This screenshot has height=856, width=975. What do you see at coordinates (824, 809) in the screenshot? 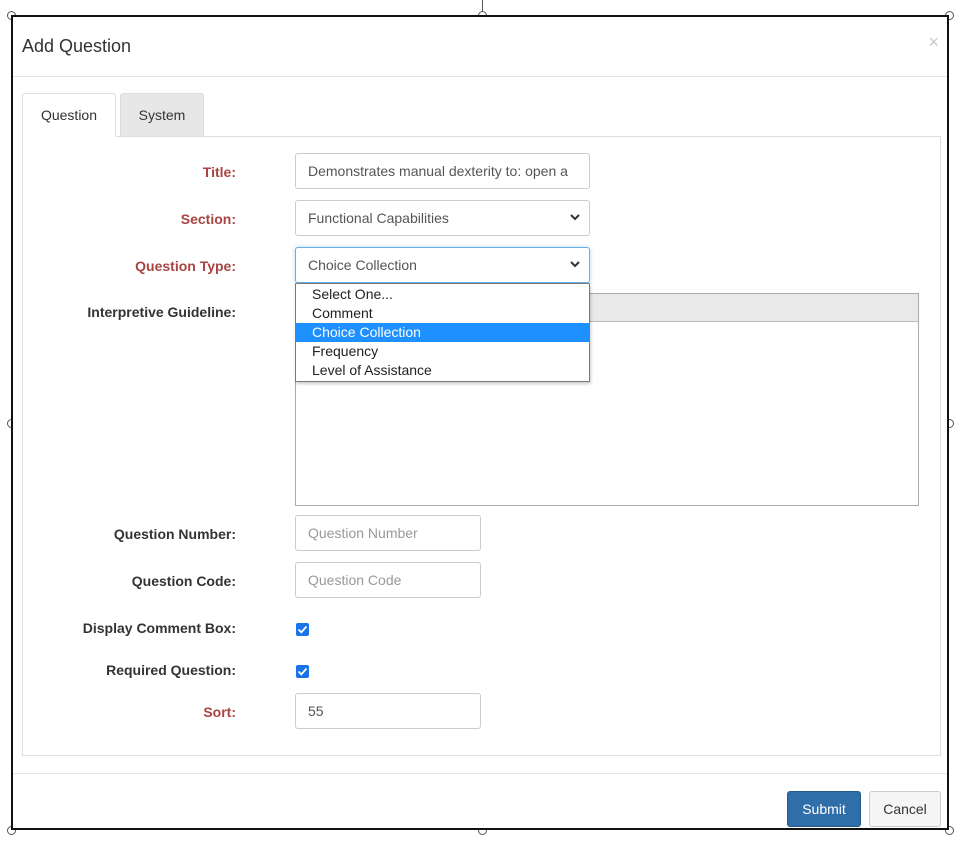
I see `submit-button: Submit` at bounding box center [824, 809].